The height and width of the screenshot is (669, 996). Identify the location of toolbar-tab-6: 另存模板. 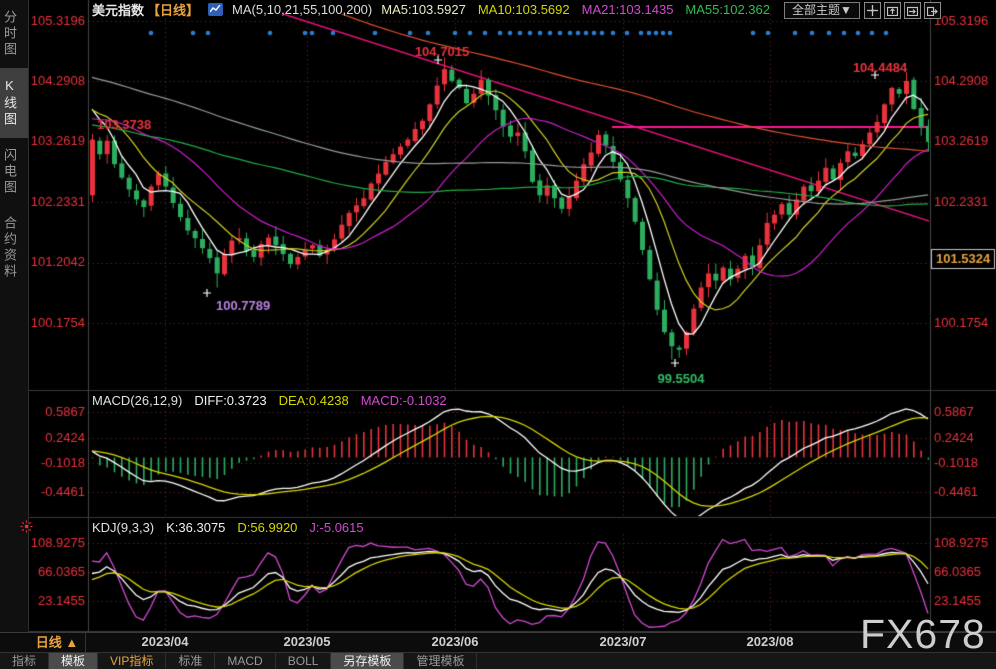
(368, 661).